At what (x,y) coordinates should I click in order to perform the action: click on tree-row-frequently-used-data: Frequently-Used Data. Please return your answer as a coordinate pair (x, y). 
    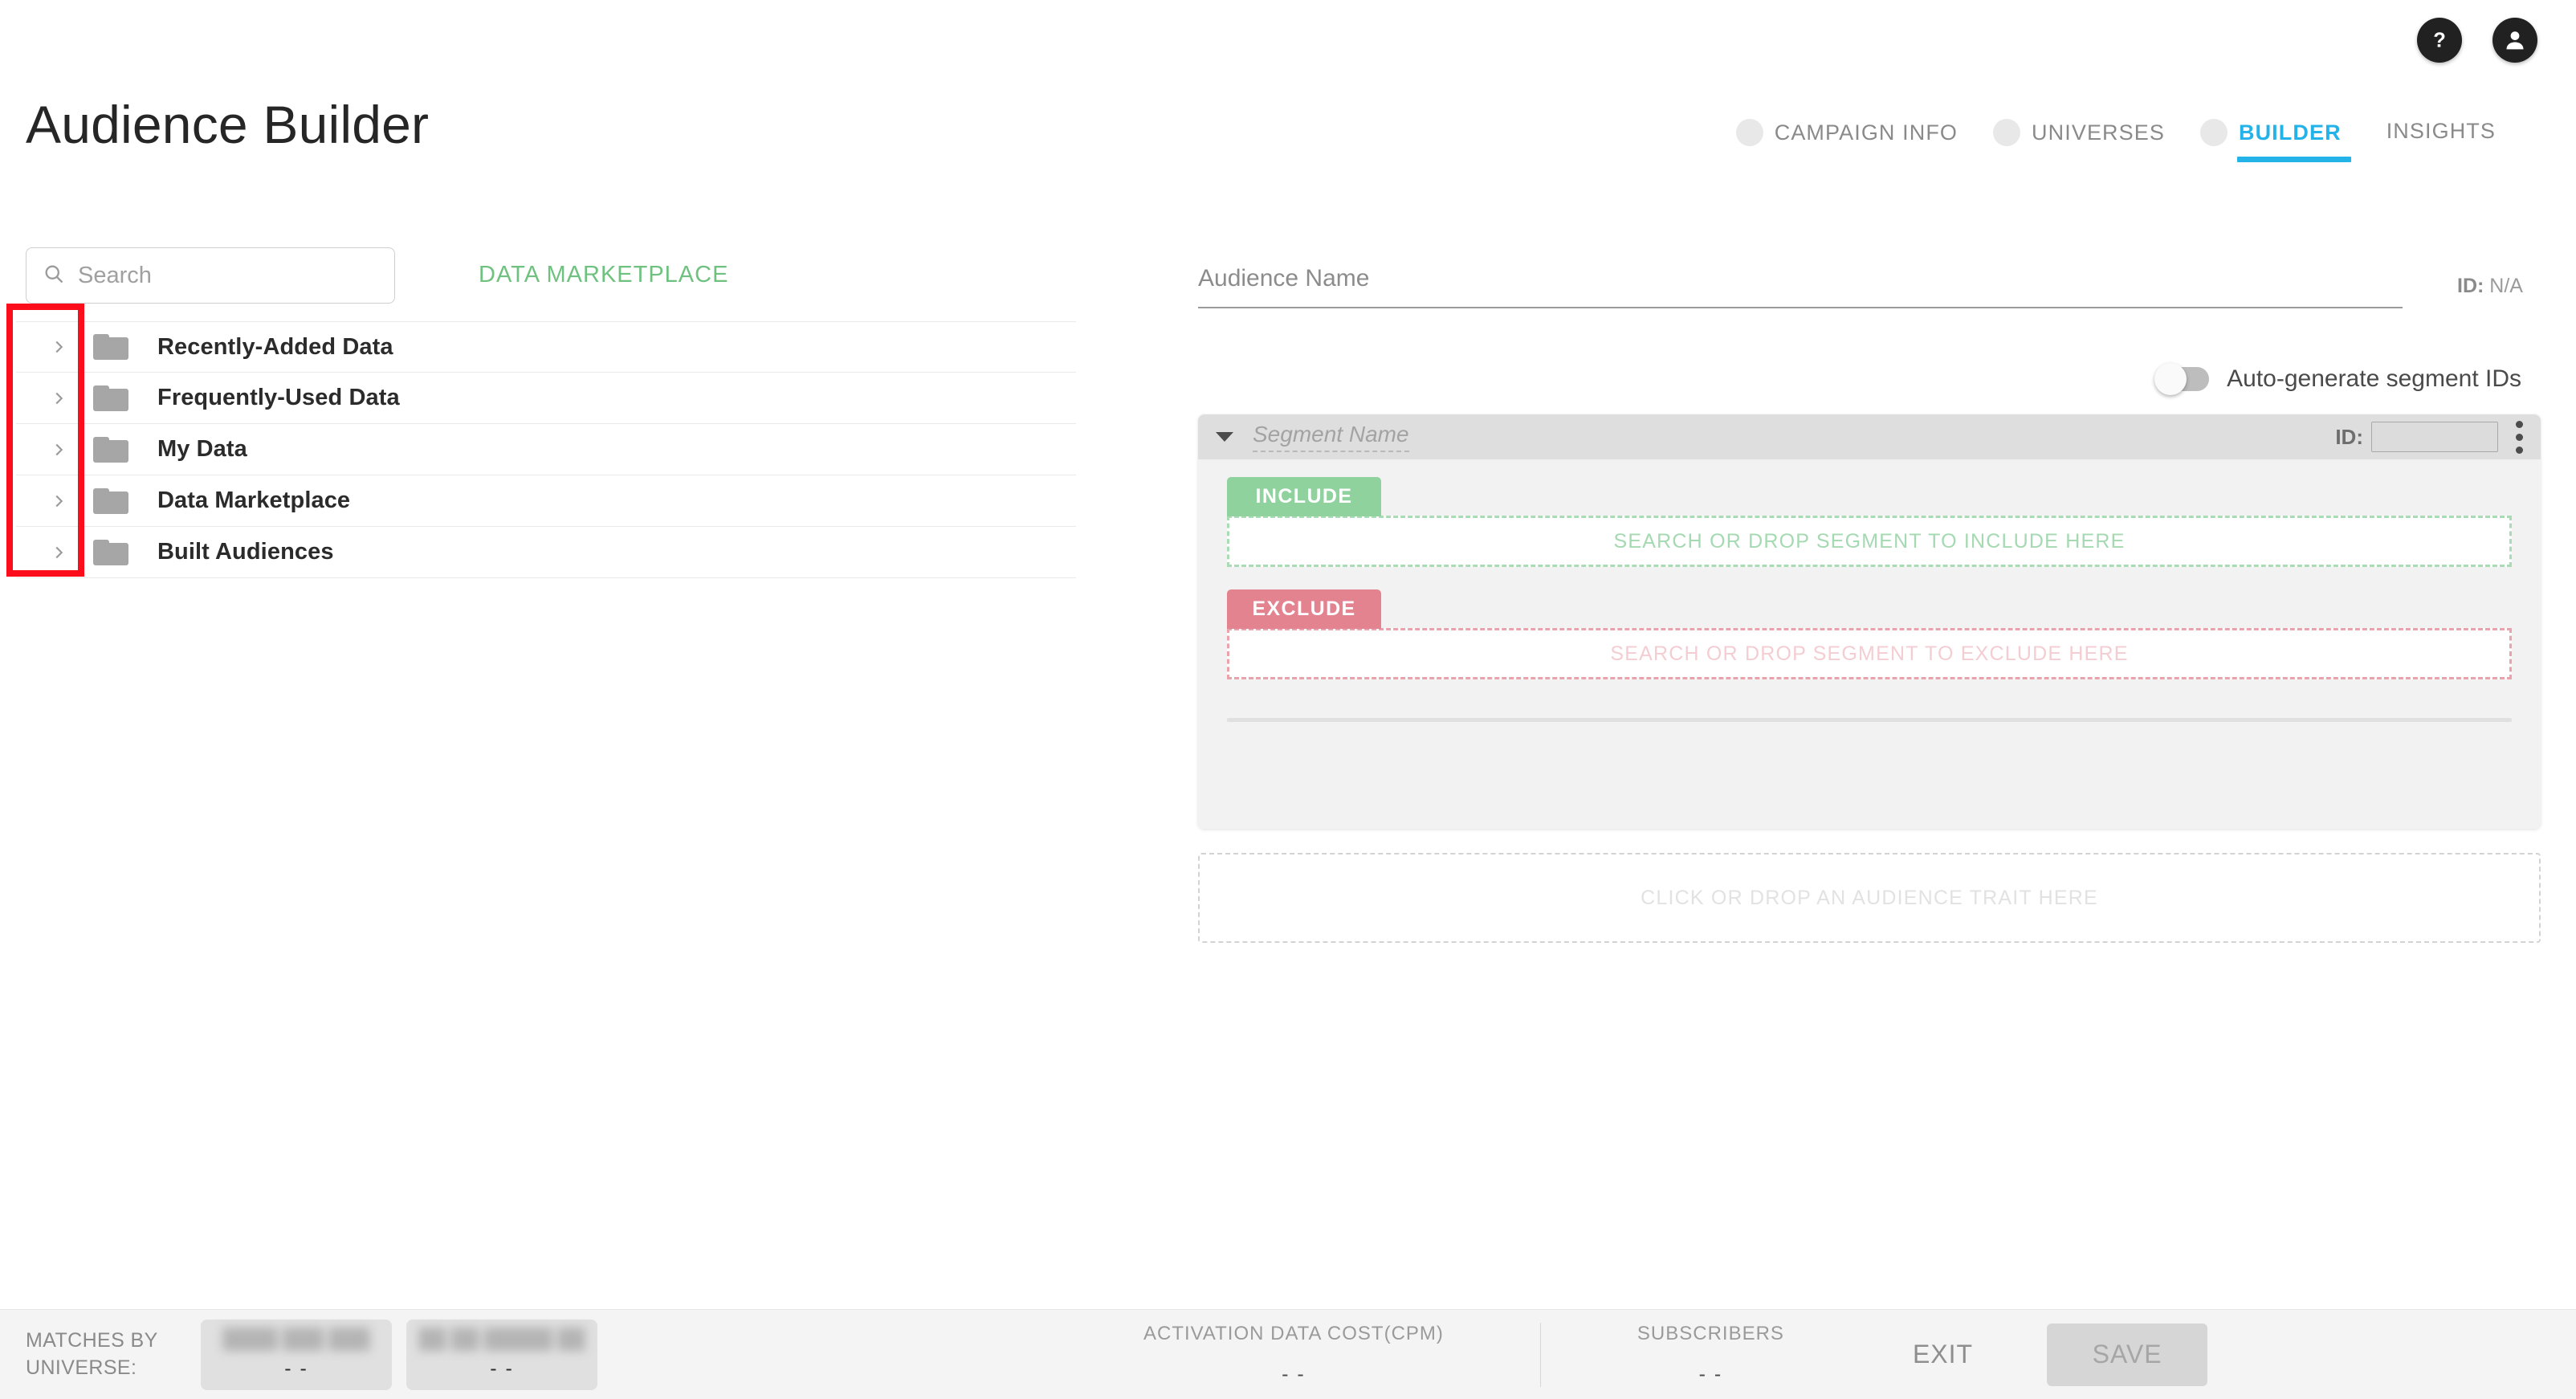
    Looking at the image, I should click on (546, 398).